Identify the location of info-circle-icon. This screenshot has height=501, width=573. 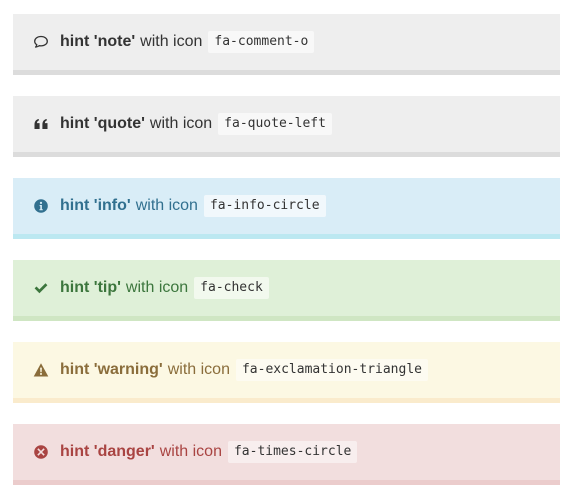
(41, 206).